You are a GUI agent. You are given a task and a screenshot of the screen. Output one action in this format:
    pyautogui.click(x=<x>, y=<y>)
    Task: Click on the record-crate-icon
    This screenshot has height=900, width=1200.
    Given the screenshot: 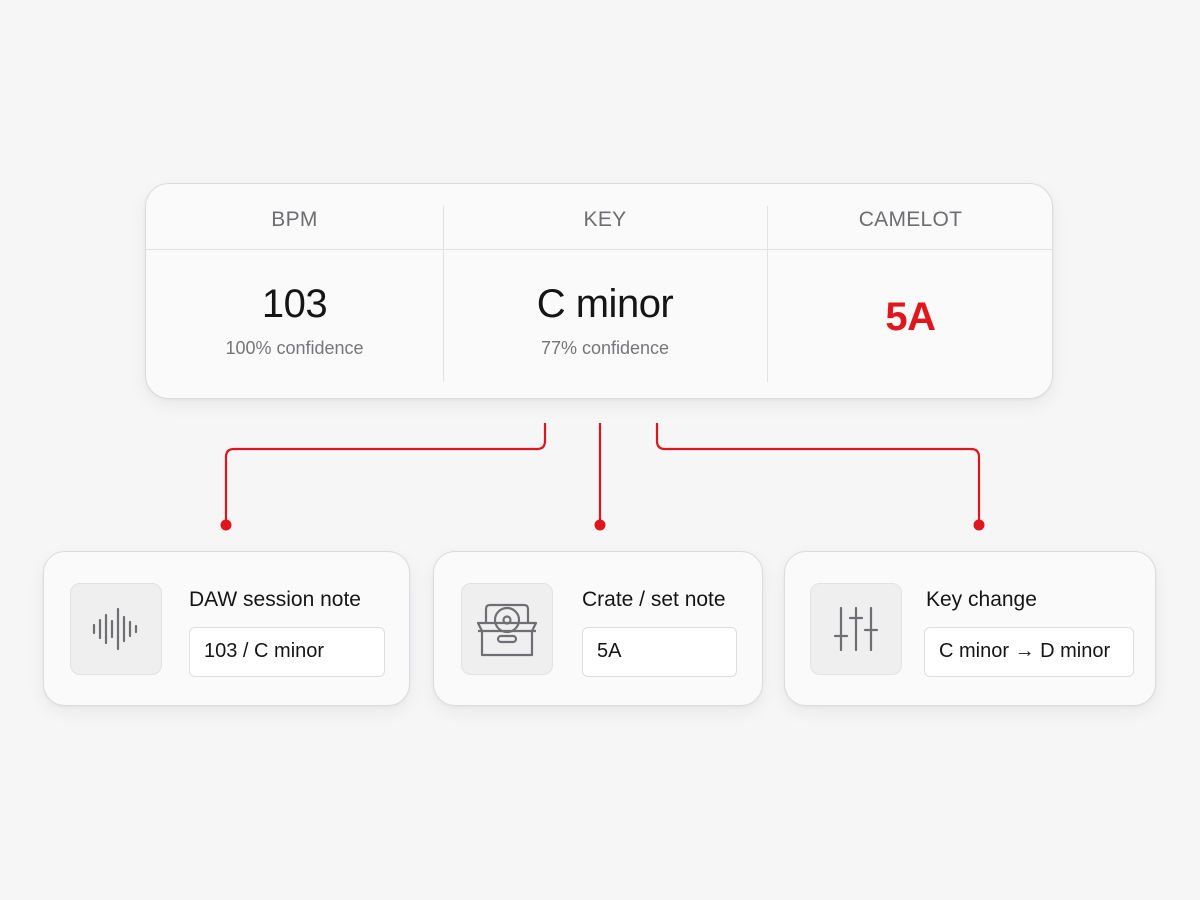 What is the action you would take?
    pyautogui.click(x=507, y=629)
    